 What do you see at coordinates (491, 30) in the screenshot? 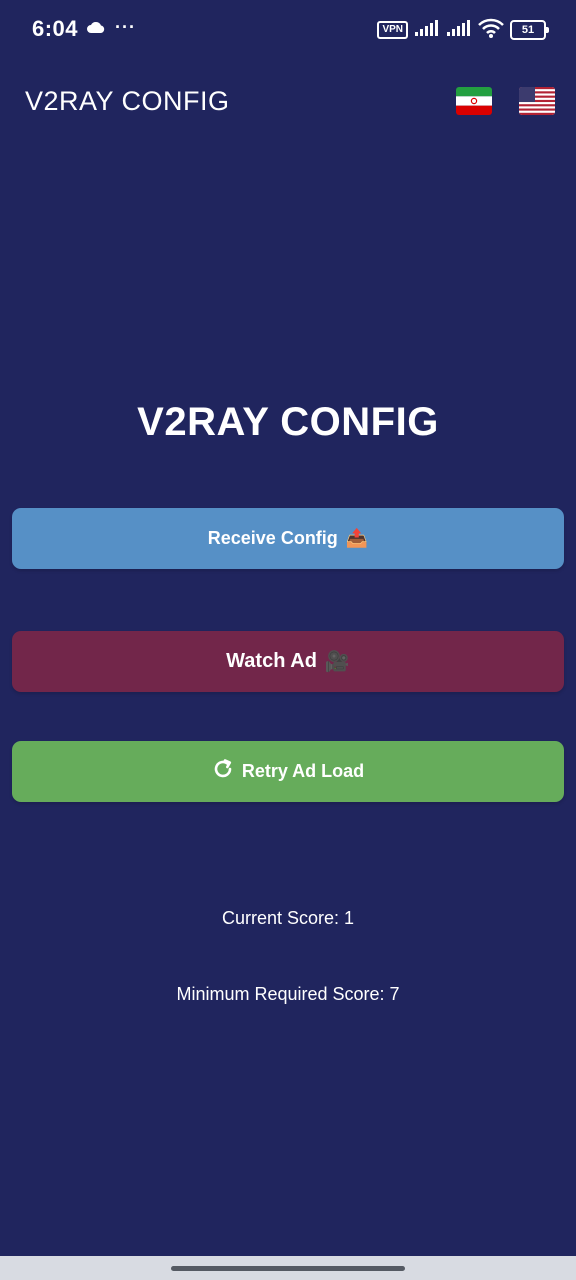
I see `wifi-icon` at bounding box center [491, 30].